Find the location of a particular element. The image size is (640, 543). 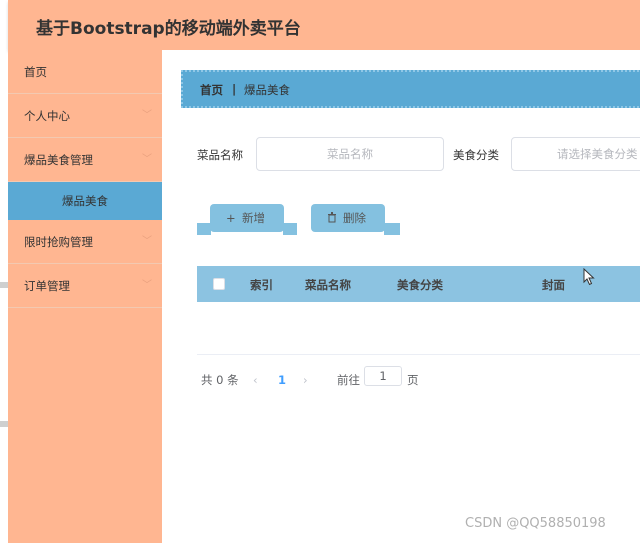

prev-page-icon: ‹ is located at coordinates (255, 380).